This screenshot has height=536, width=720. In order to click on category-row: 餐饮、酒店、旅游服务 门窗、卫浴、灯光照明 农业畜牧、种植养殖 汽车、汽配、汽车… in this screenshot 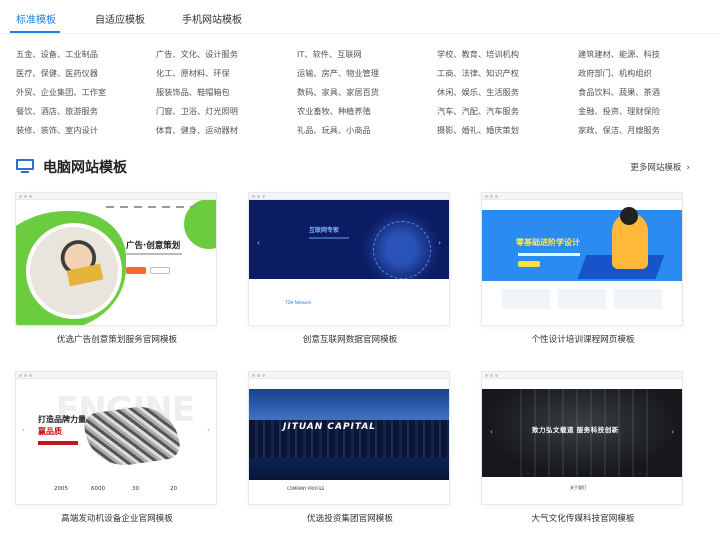, I will do `click(356, 114)`.